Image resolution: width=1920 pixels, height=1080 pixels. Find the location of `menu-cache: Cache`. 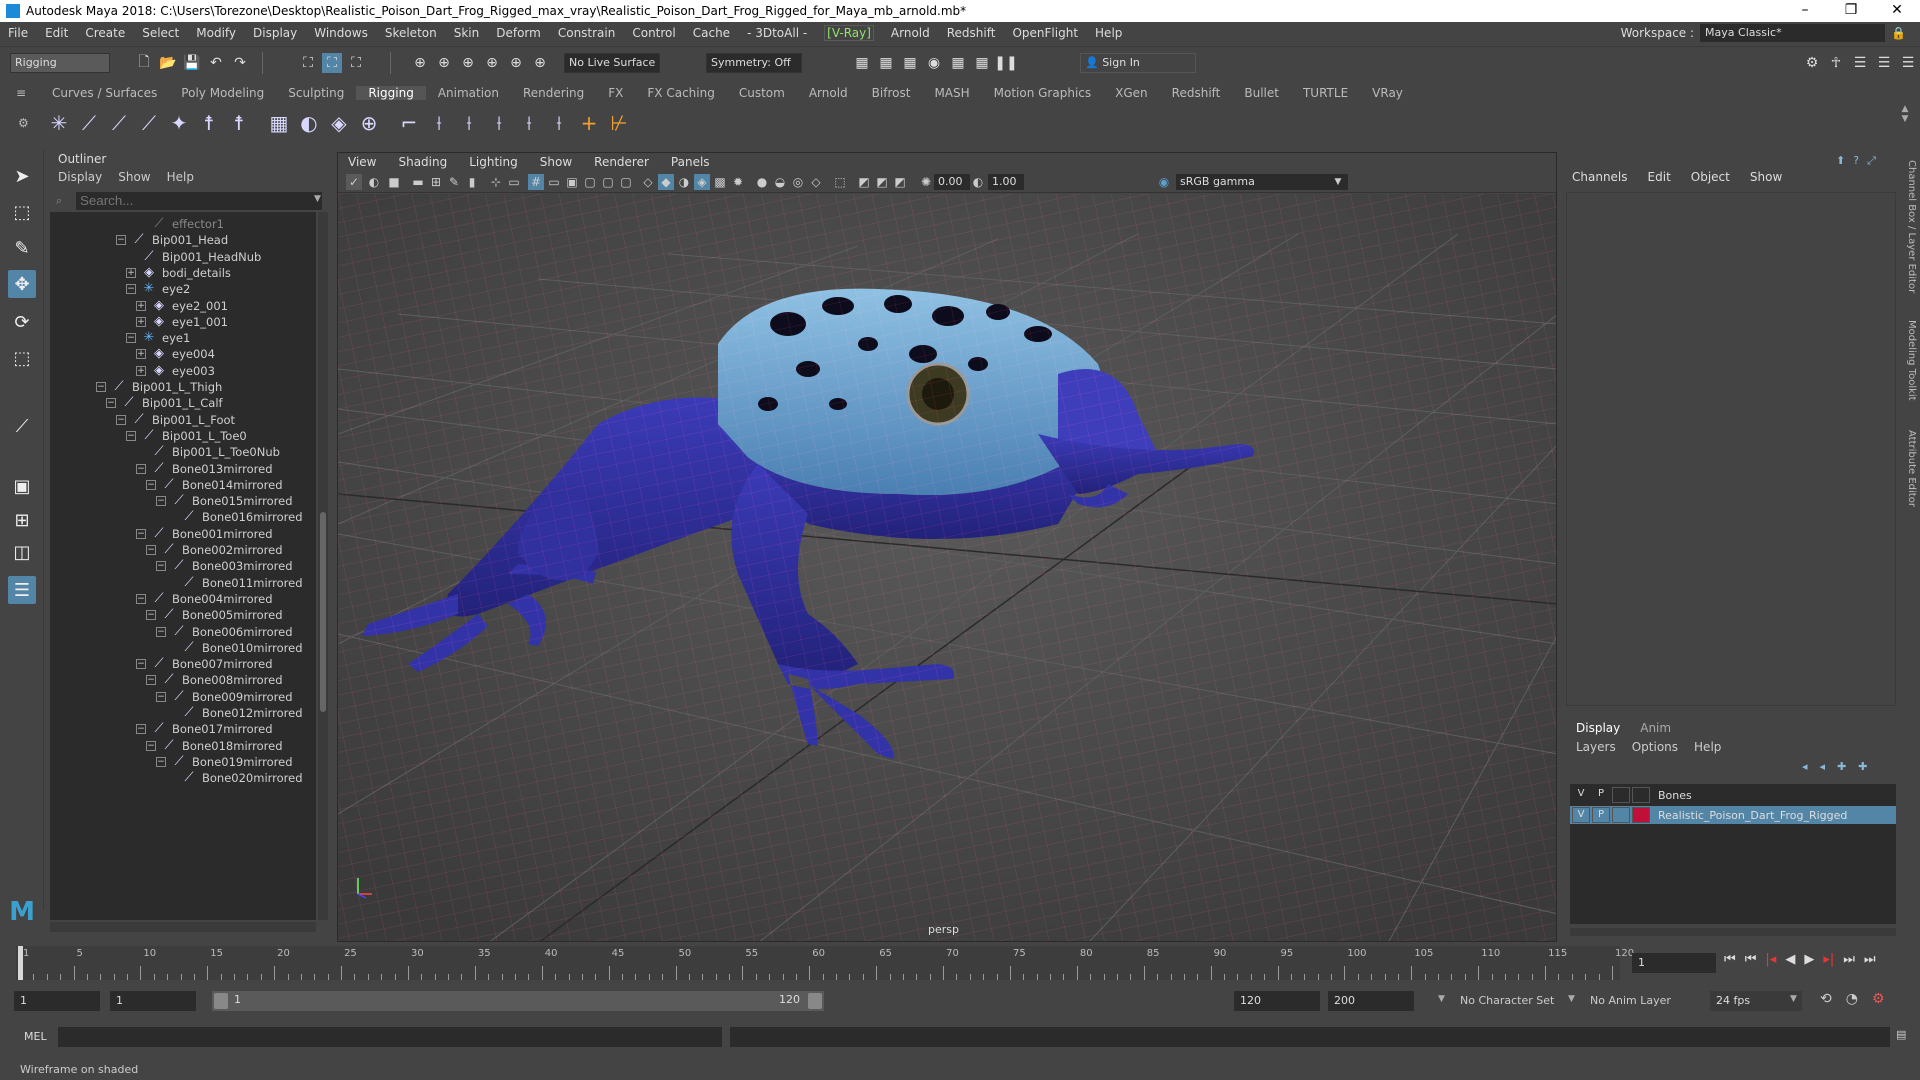

menu-cache: Cache is located at coordinates (711, 33).